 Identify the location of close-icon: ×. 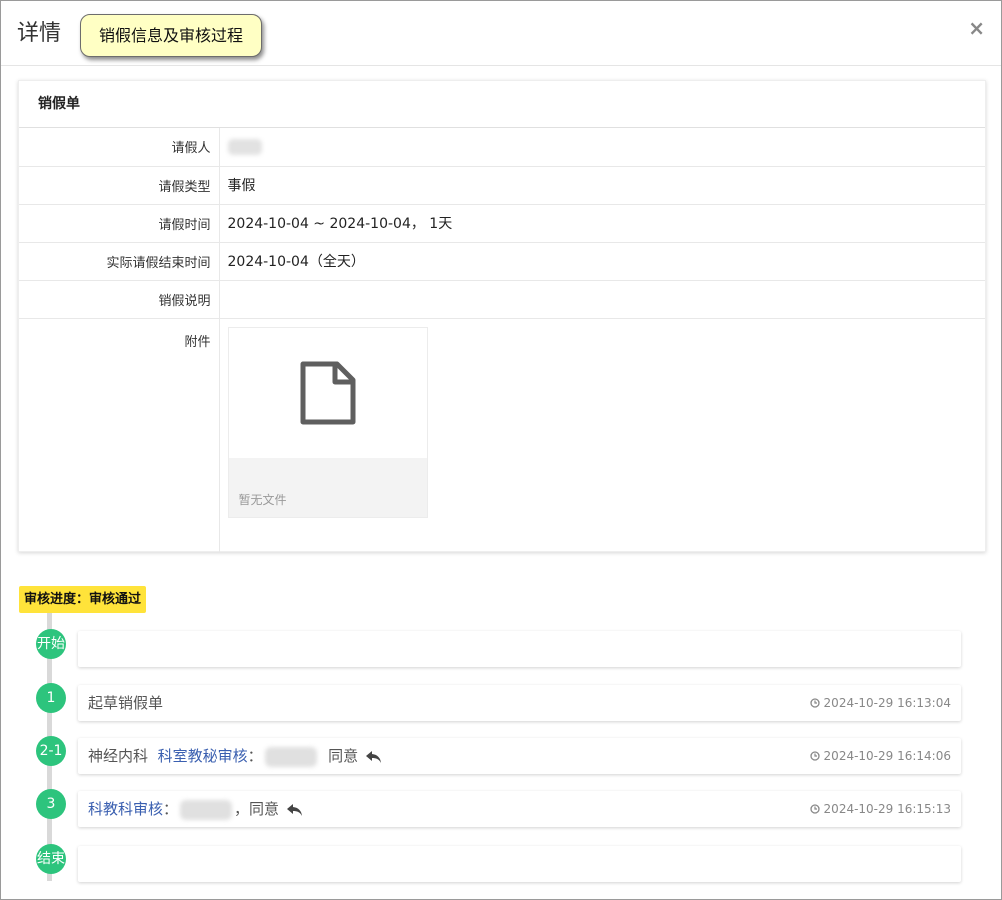
(976, 28).